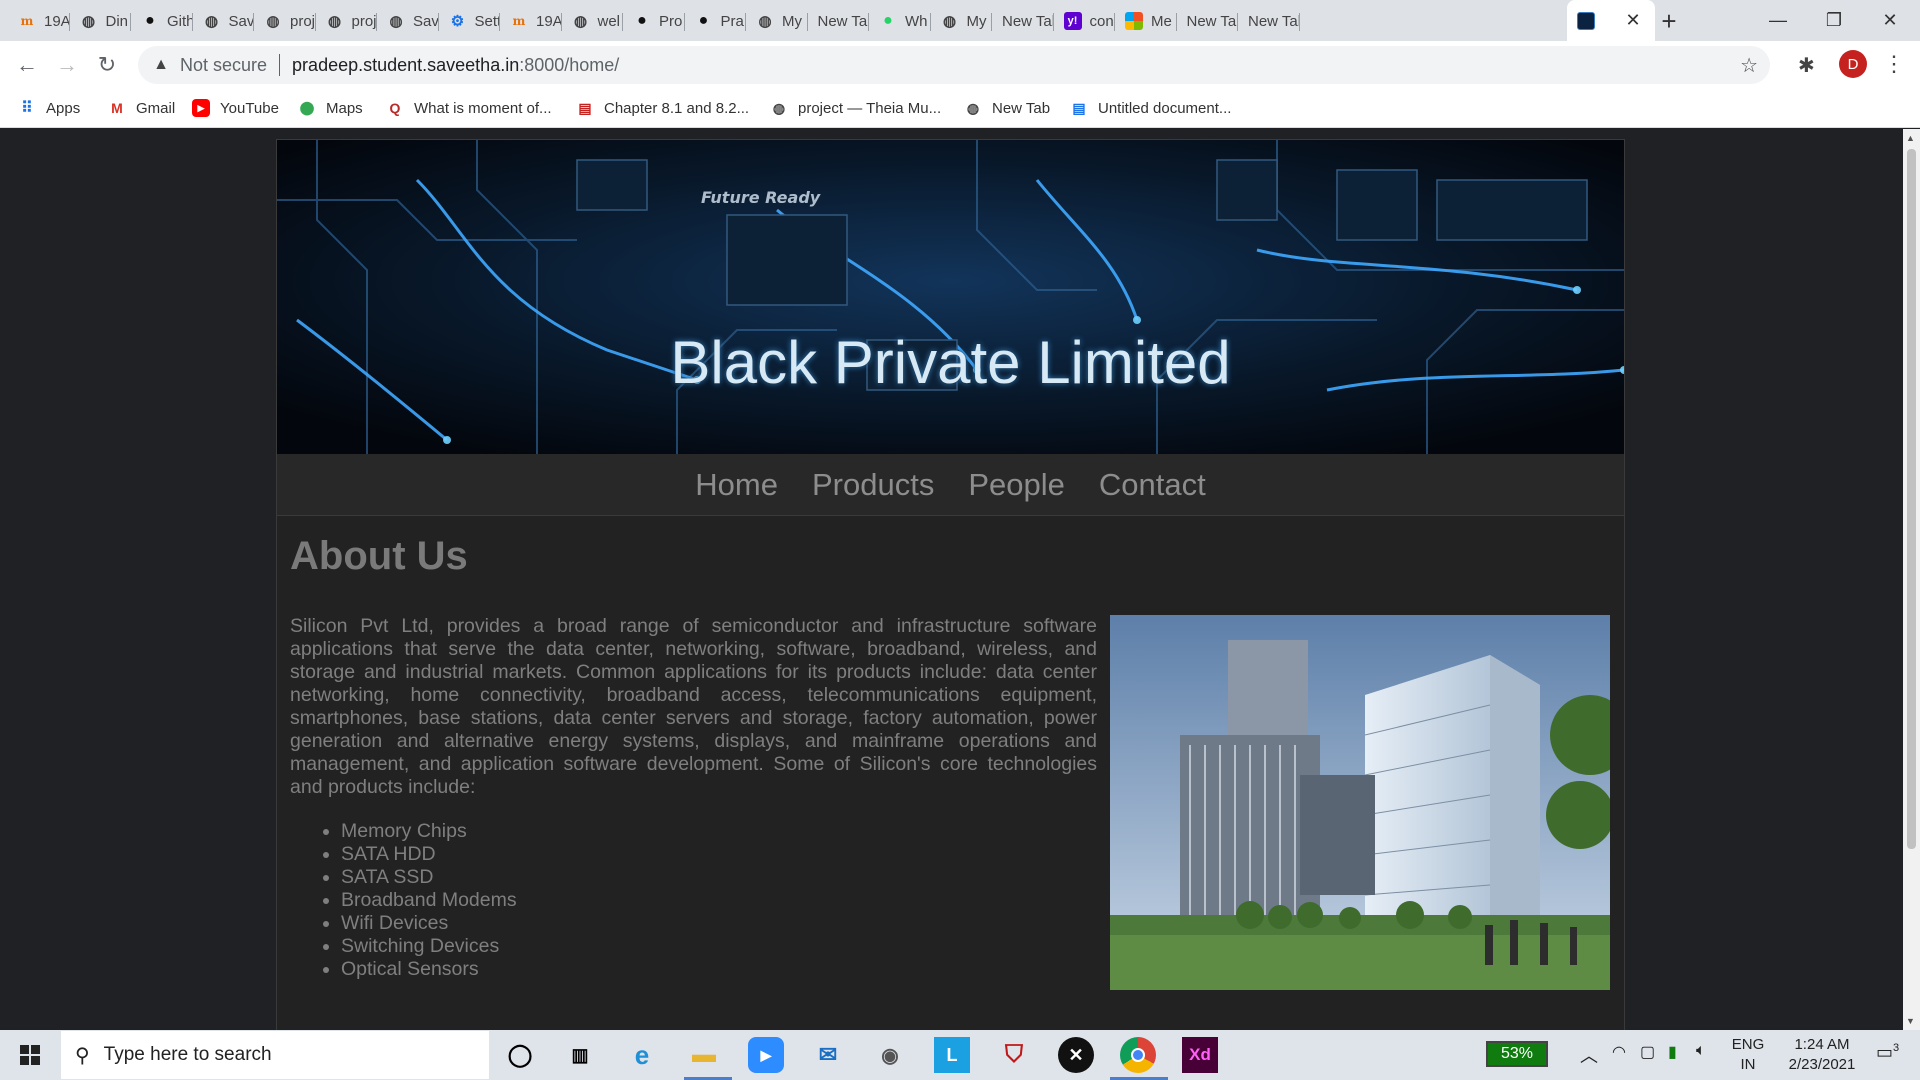 The height and width of the screenshot is (1080, 1920). Describe the element at coordinates (1014, 1055) in the screenshot. I see `mcafee-icon: ⛉` at that location.